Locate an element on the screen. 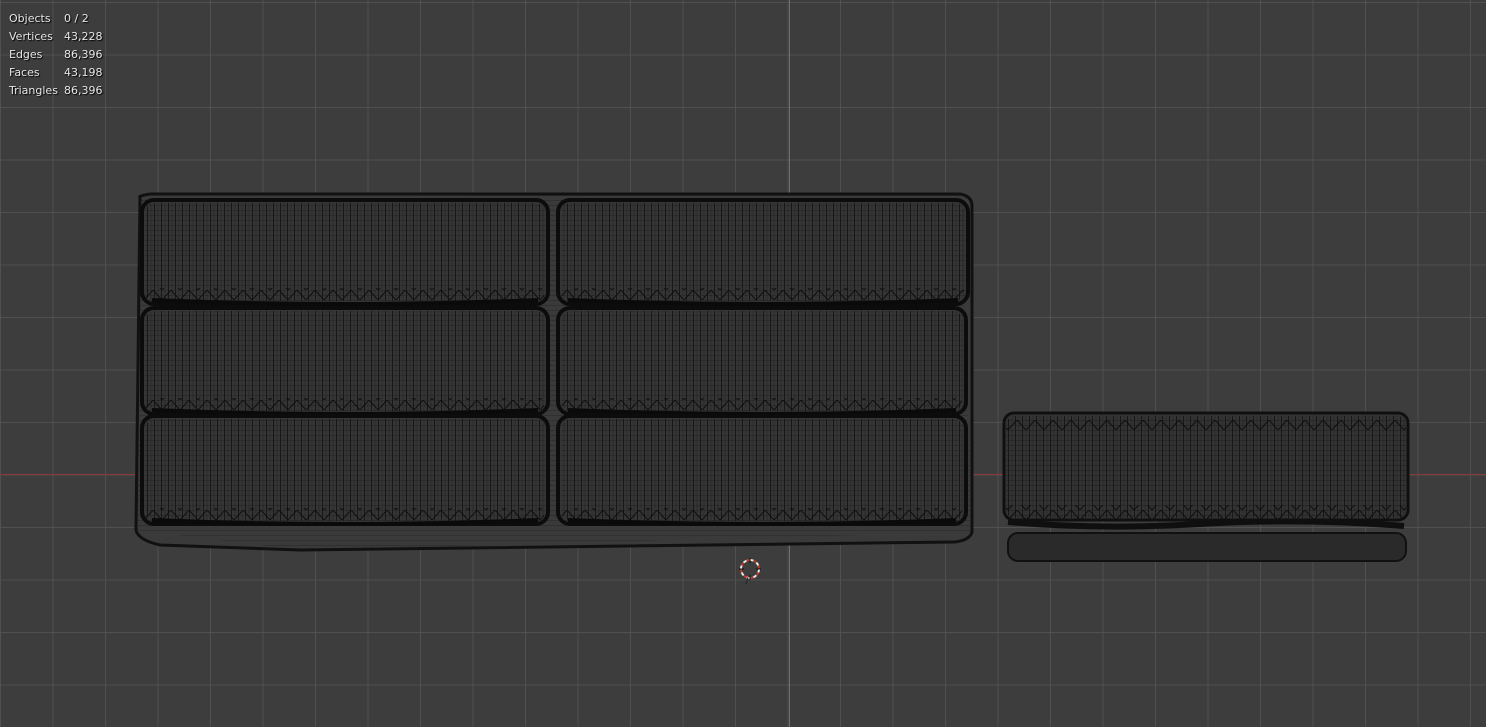 The image size is (1486, 727). stat-row: Triangles 86,396 is located at coordinates (56, 91).